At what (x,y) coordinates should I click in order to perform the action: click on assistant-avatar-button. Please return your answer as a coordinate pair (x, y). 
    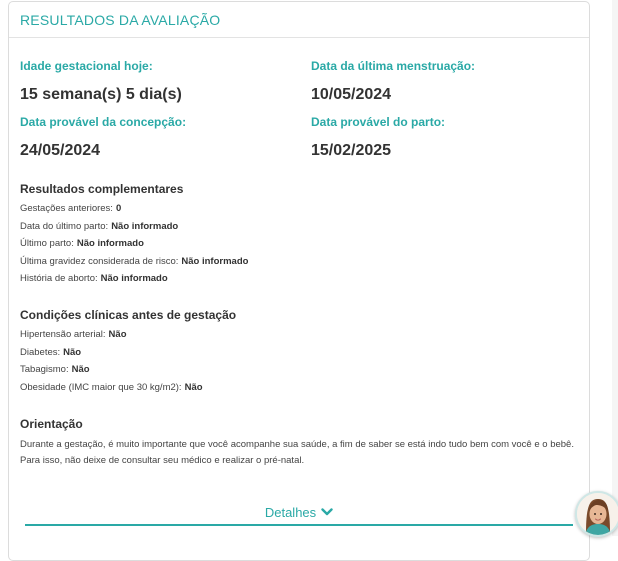
    Looking at the image, I should click on (596, 514).